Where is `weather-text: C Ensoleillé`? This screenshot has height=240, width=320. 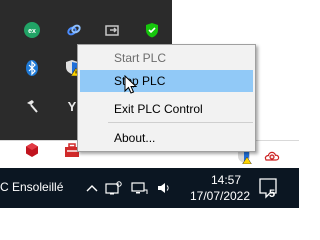 weather-text: C Ensoleillé is located at coordinates (31, 187).